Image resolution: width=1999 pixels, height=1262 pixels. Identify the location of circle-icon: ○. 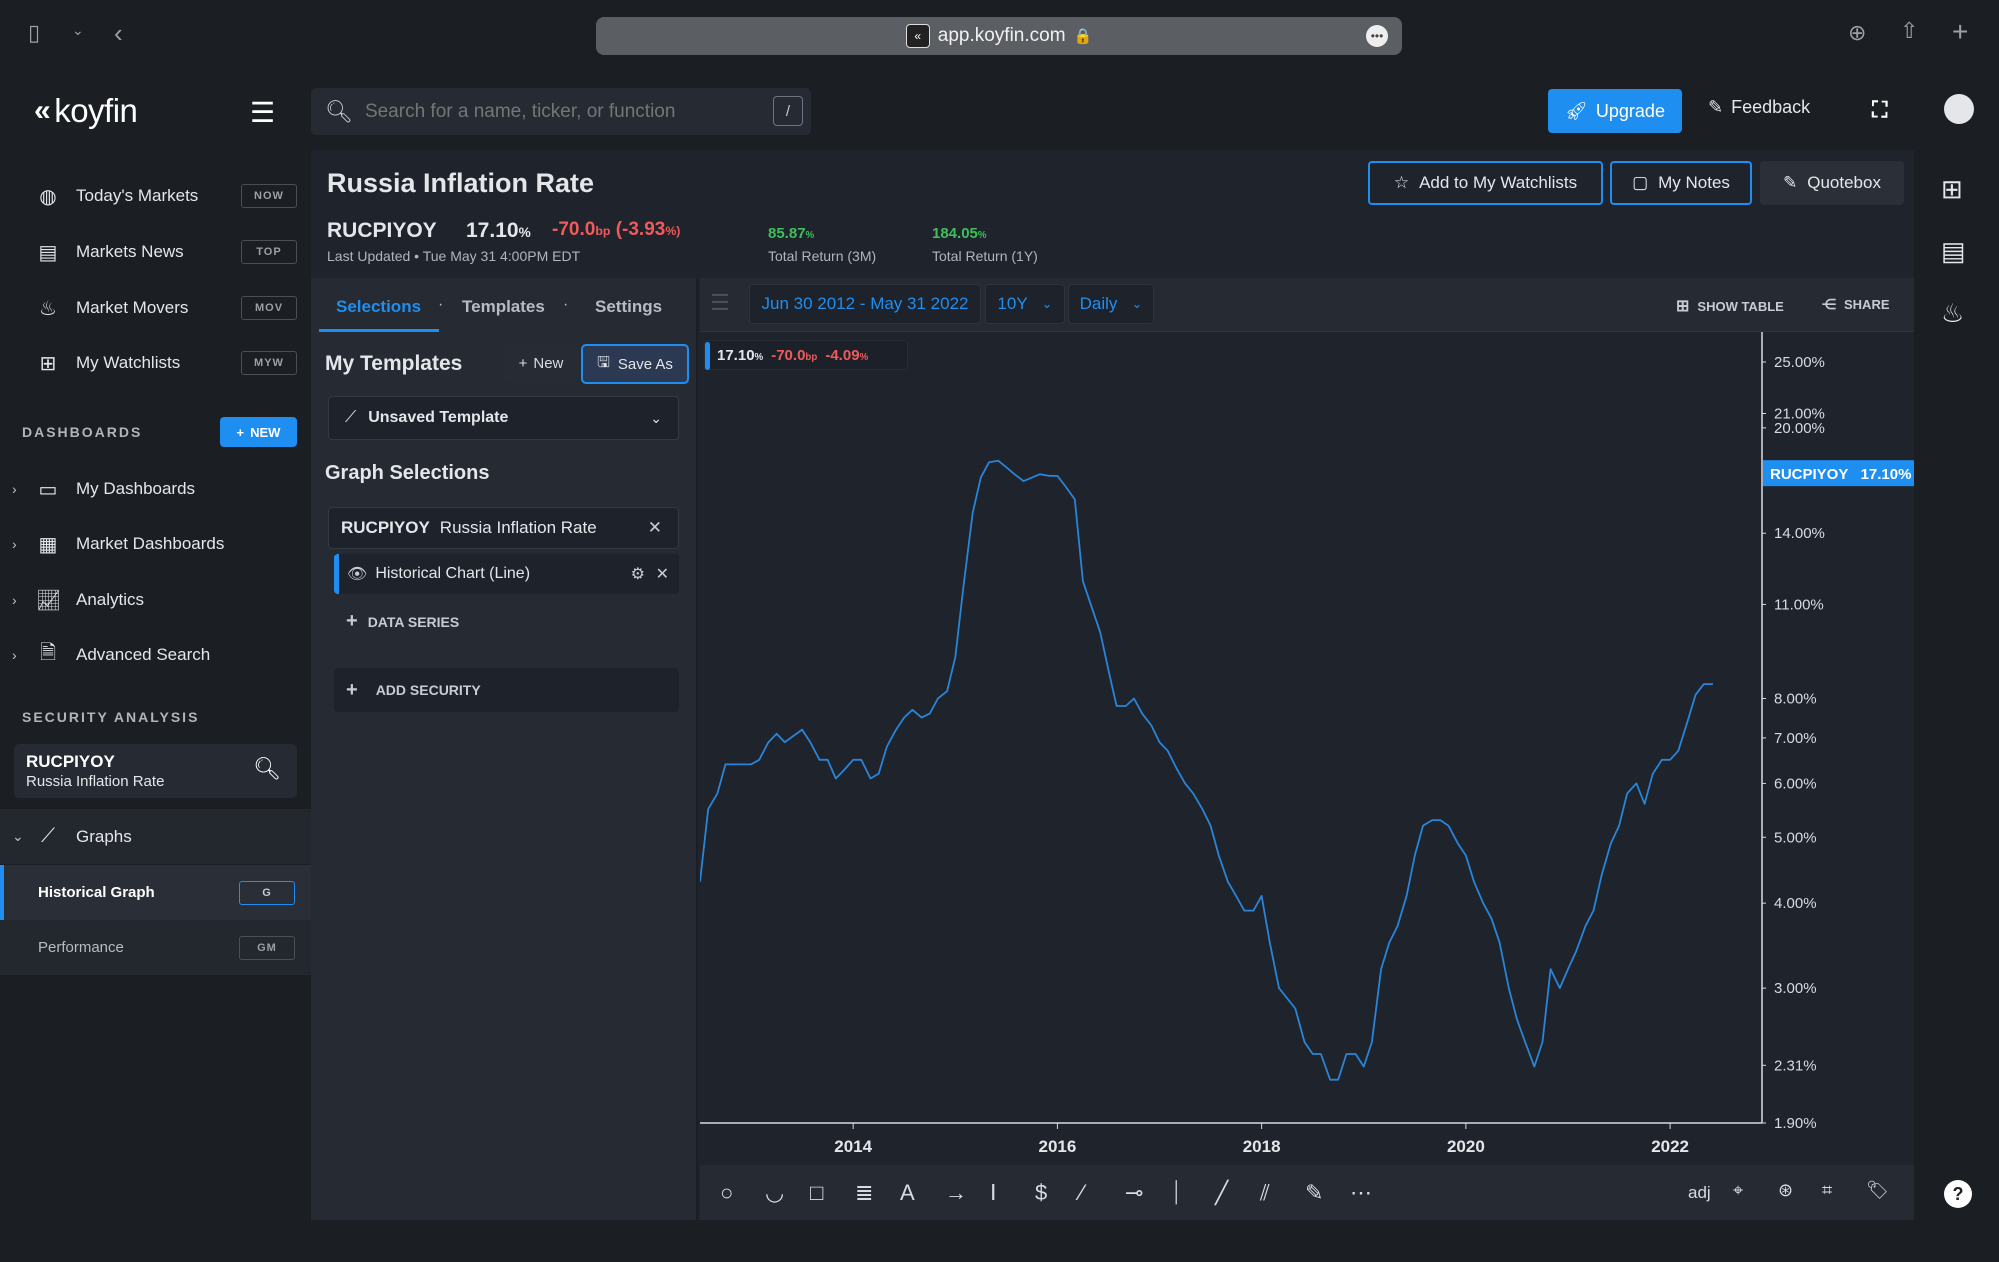
(726, 1193).